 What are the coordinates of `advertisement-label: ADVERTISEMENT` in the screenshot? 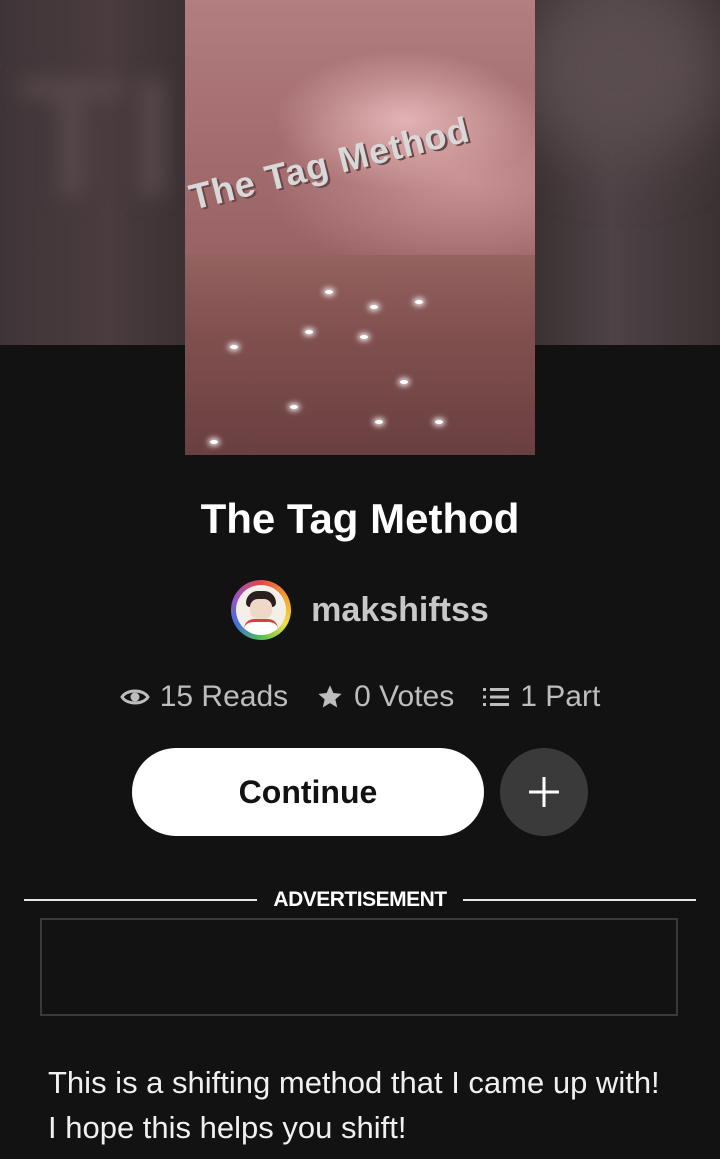 It's located at (360, 899).